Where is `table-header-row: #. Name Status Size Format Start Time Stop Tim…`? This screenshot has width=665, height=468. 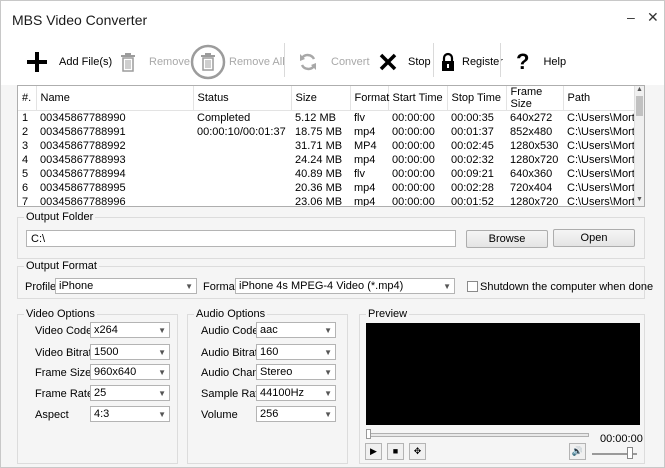
table-header-row: #. Name Status Size Format Start Time Stop Tim… is located at coordinates (327, 98).